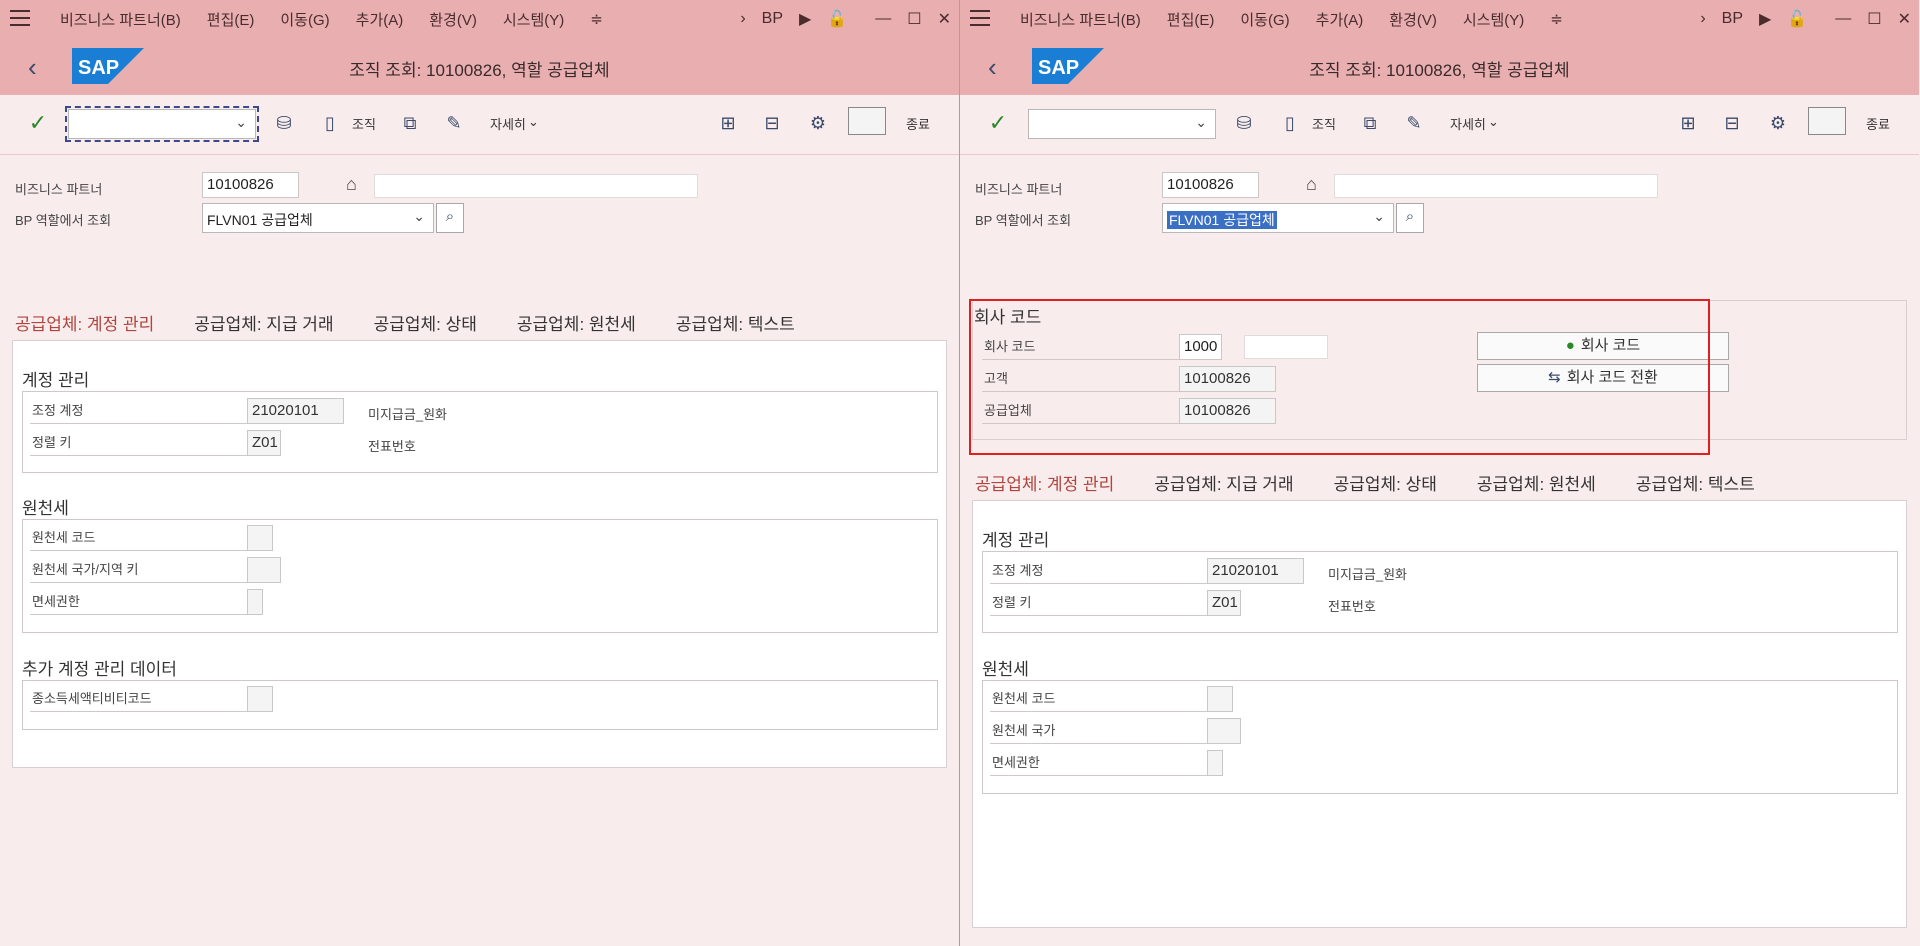 This screenshot has height=946, width=1920. What do you see at coordinates (479, 70) in the screenshot?
I see `page-title: 조직 조회: 10100826, 역할 공급업체` at bounding box center [479, 70].